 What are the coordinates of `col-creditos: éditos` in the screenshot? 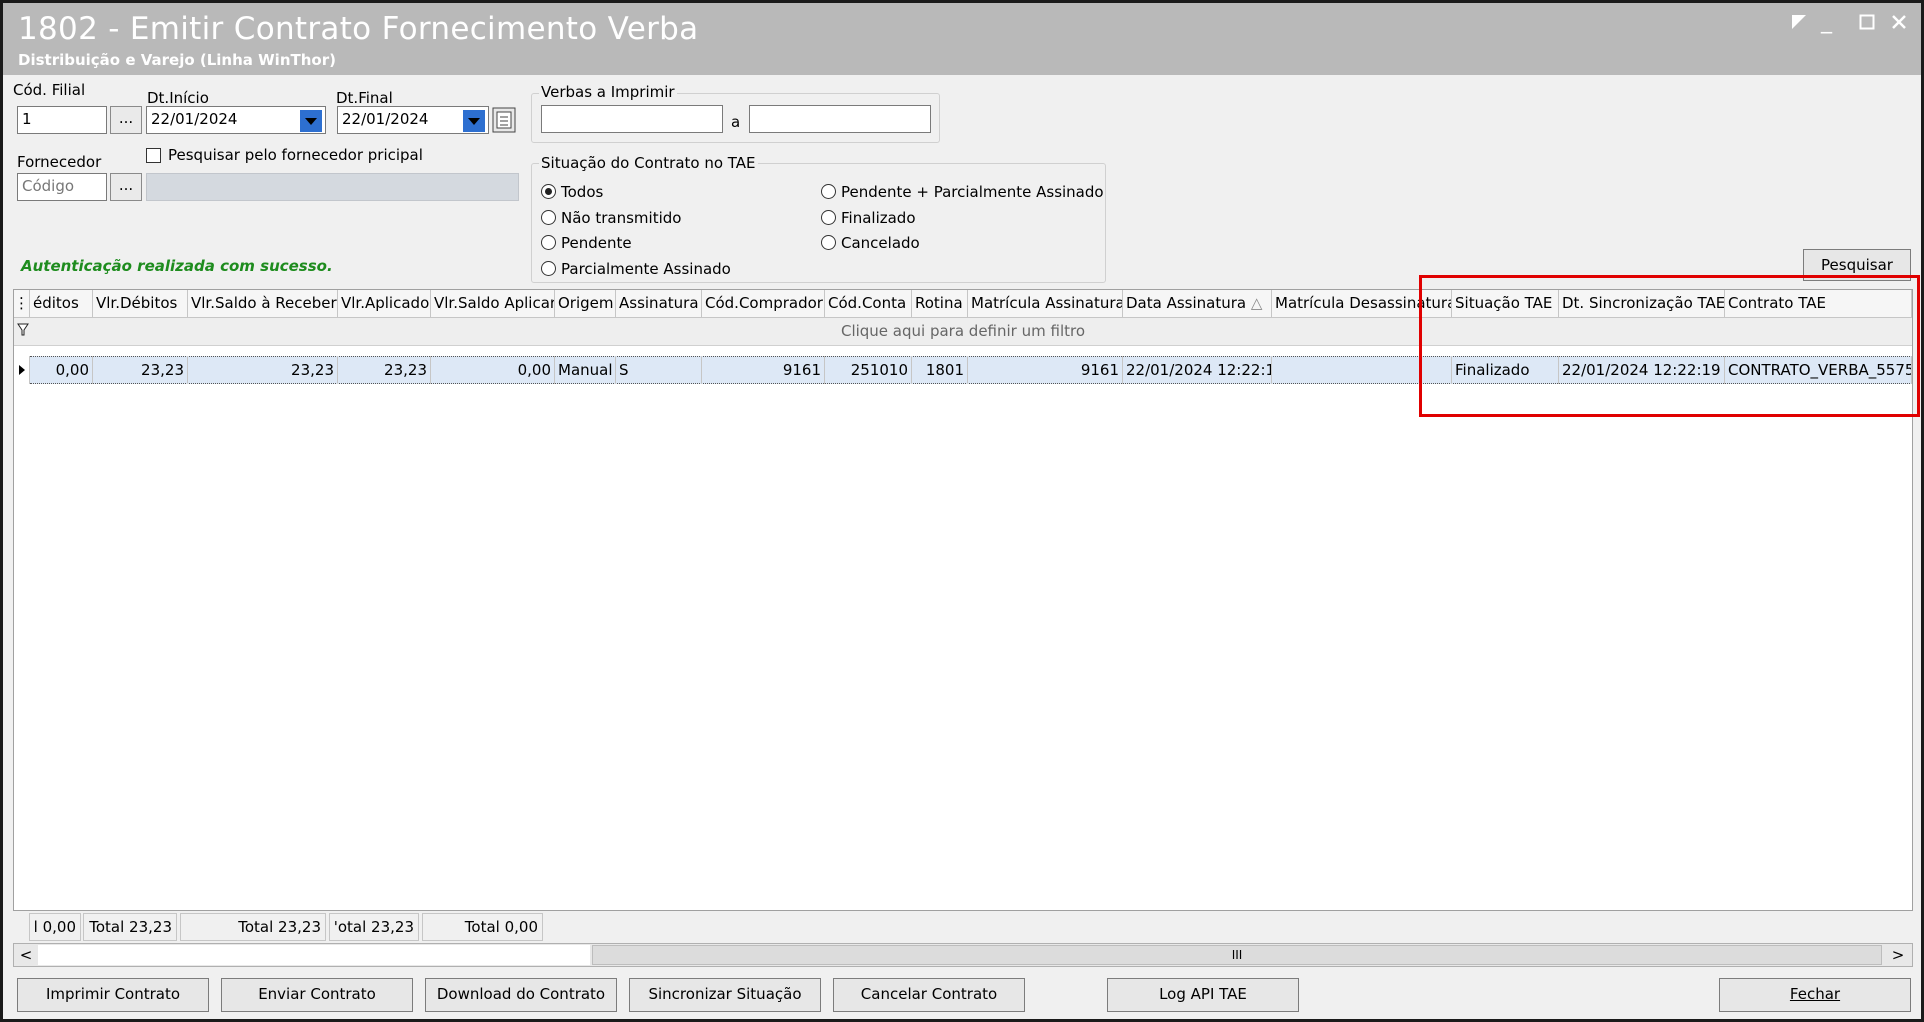 It's located at (61, 304).